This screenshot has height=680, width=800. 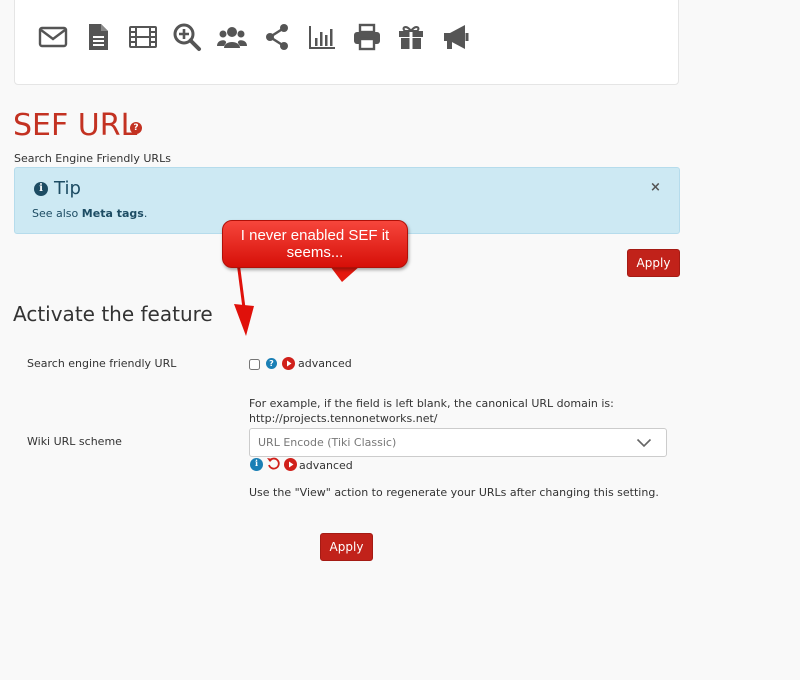 I want to click on gift-icon, so click(x=418, y=37).